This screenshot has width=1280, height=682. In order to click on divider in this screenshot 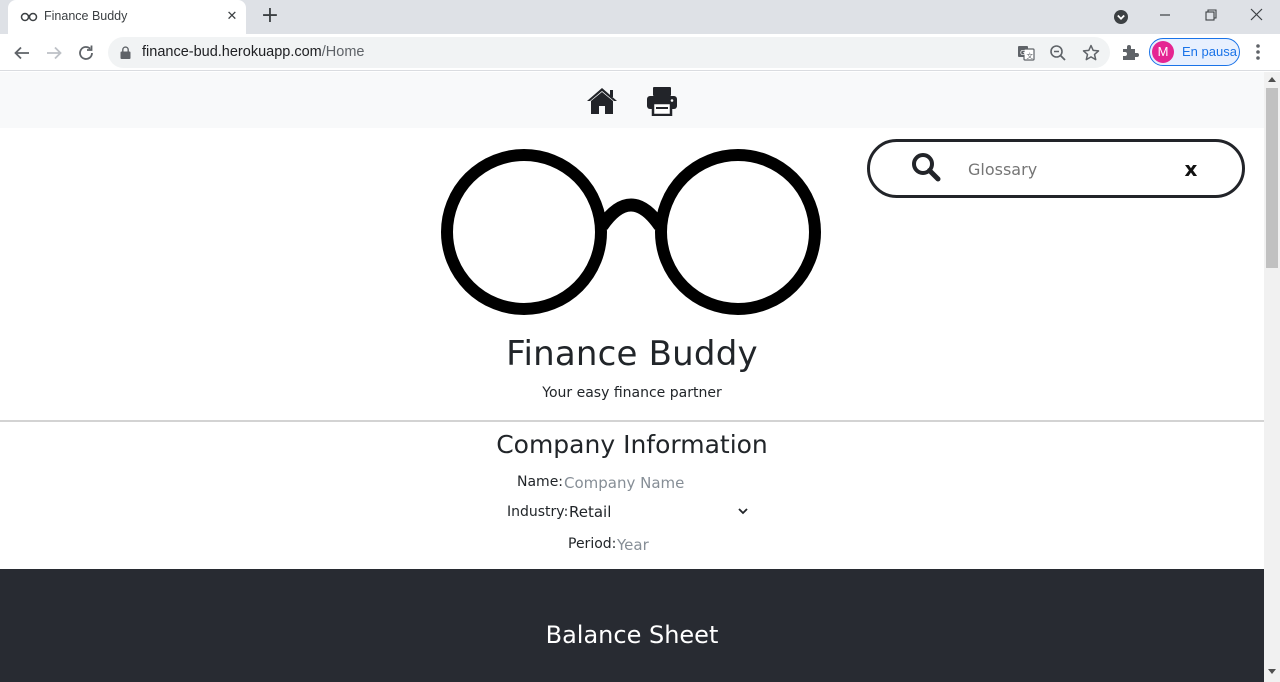, I will do `click(632, 421)`.